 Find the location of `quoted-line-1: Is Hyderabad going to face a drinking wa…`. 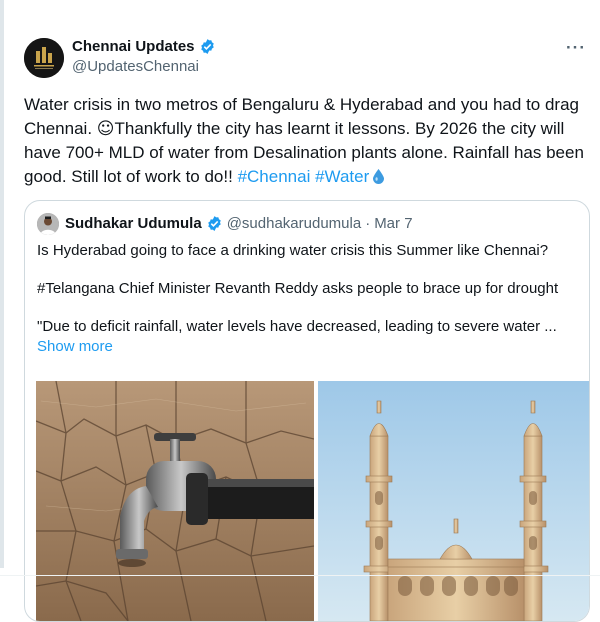

quoted-line-1: Is Hyderabad going to face a drinking wa… is located at coordinates (293, 250).